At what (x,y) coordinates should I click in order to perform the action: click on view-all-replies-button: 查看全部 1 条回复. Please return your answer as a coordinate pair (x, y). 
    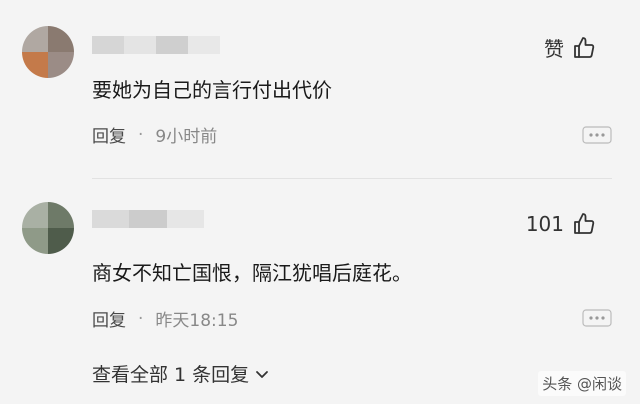
    Looking at the image, I should click on (180, 373).